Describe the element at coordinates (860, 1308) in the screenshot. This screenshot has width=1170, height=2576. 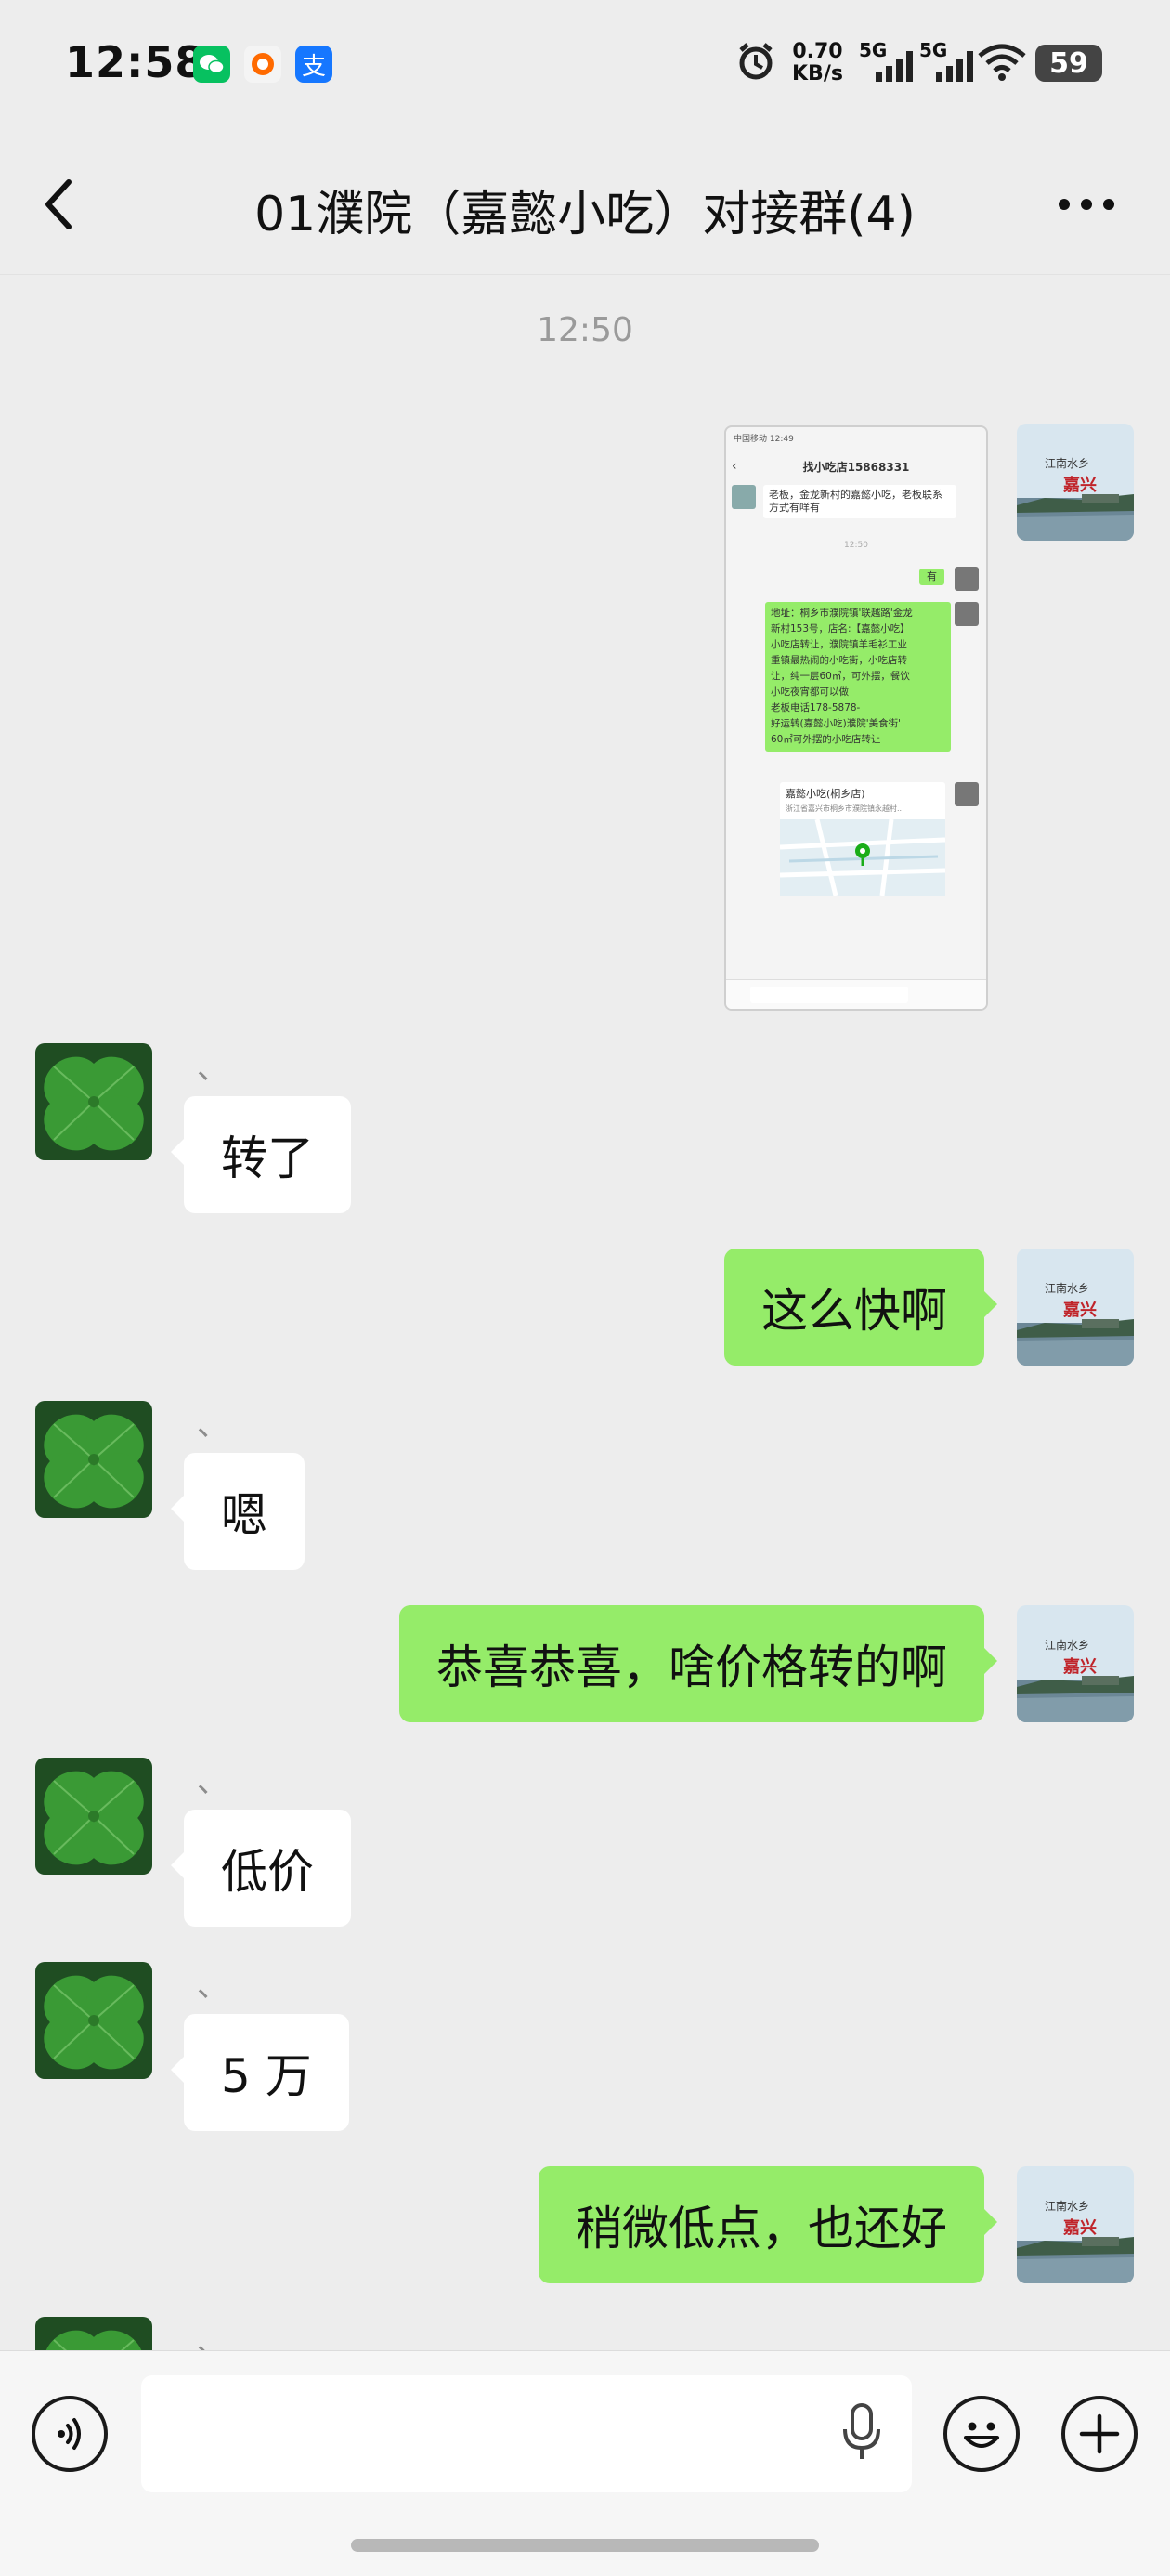
I see `message-bubble: 这么快啊` at that location.